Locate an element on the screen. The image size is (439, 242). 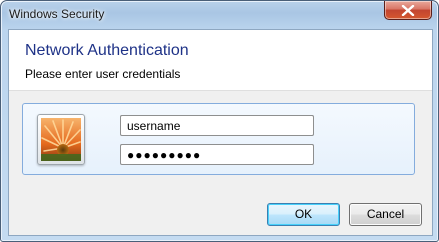
title-bar: Windows Security is located at coordinates (219, 14).